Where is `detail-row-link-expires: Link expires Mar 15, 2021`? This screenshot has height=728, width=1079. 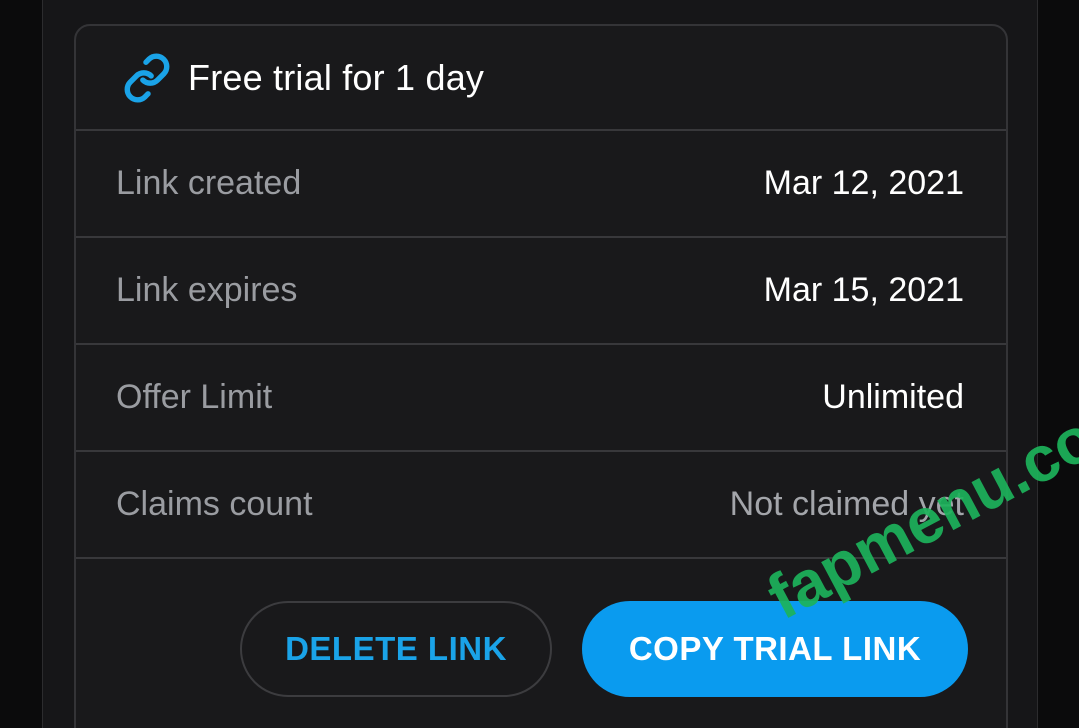 detail-row-link-expires: Link expires Mar 15, 2021 is located at coordinates (541, 291).